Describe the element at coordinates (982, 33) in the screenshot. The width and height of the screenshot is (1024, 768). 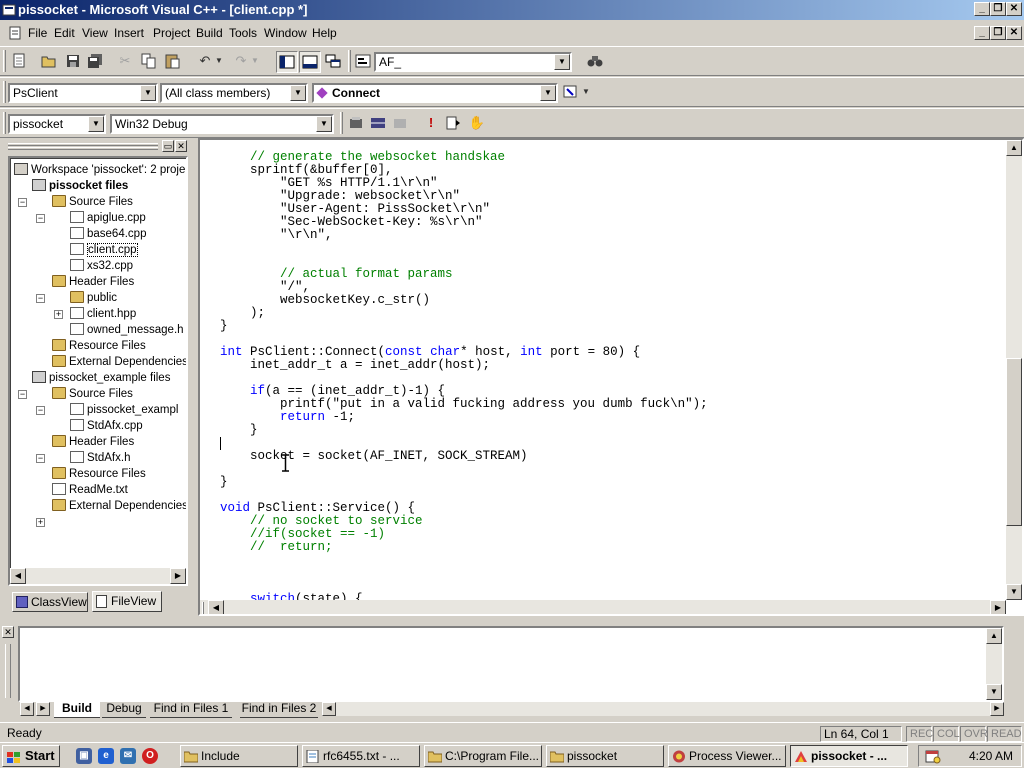
I see `mdi-minimize-button: _` at that location.